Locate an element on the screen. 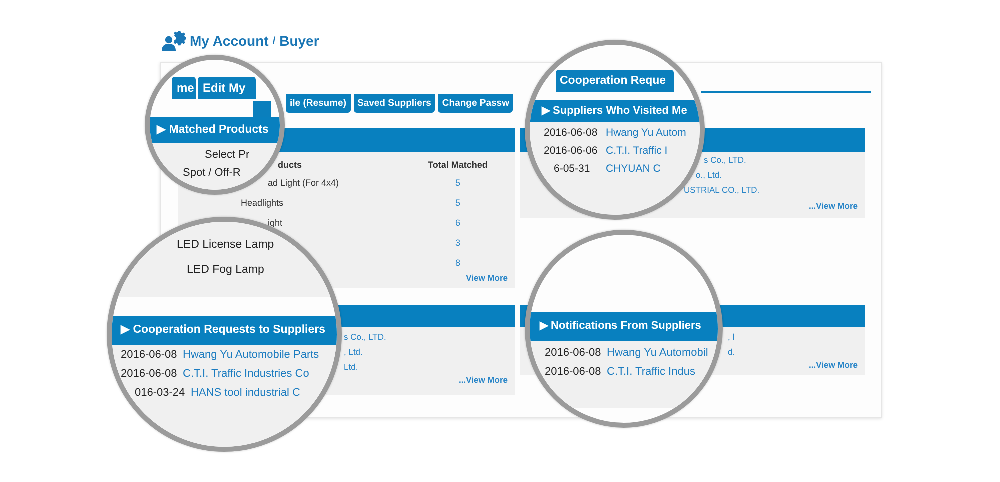 Image resolution: width=1000 pixels, height=482 pixels. company-link: Hwang Yu Autom is located at coordinates (646, 133).